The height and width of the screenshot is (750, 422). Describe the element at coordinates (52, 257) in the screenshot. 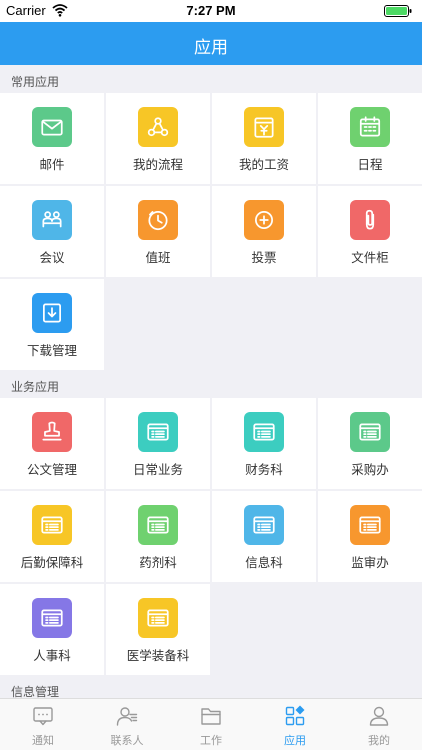

I see `app-tile-label: 会议` at that location.